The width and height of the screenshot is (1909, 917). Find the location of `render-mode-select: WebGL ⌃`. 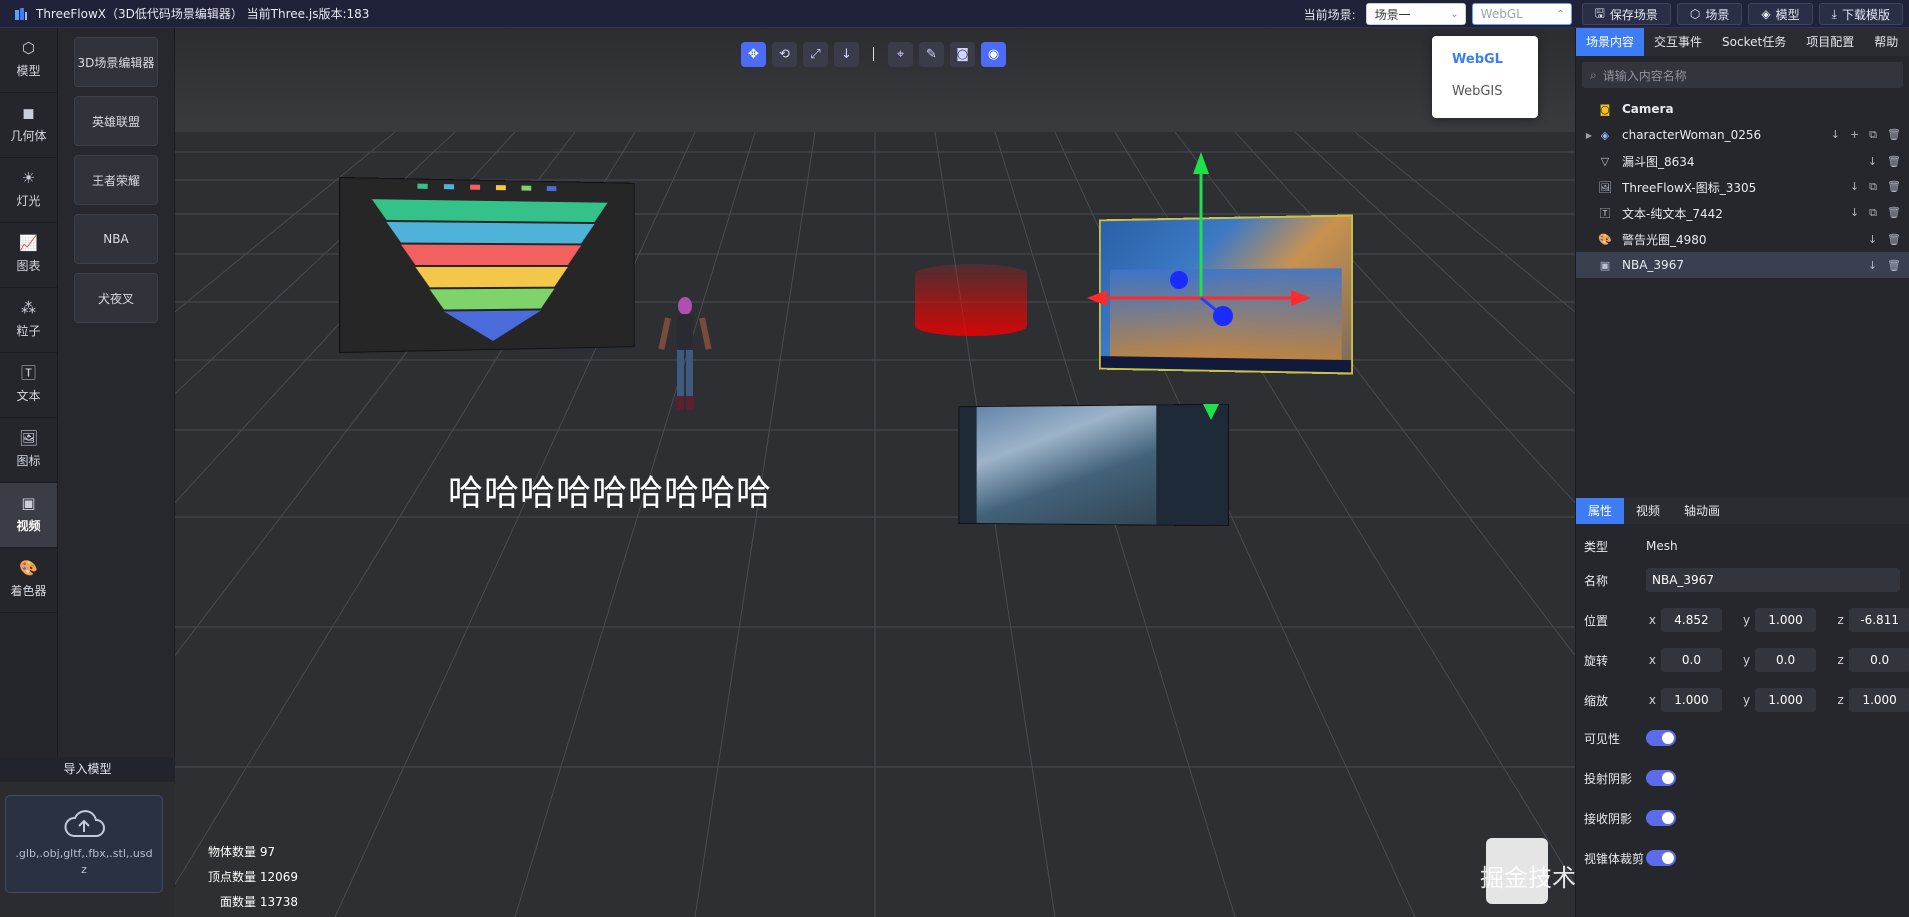

render-mode-select: WebGL ⌃ is located at coordinates (1521, 14).